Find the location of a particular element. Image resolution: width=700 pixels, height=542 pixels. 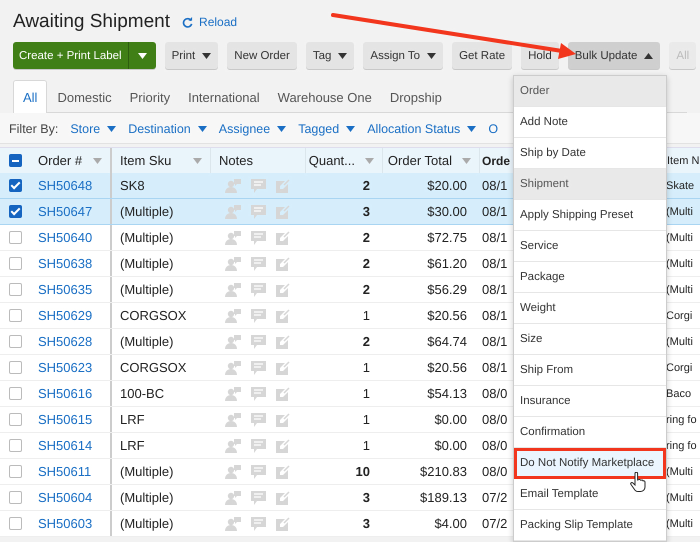

toolbar-button: Tag is located at coordinates (330, 55).